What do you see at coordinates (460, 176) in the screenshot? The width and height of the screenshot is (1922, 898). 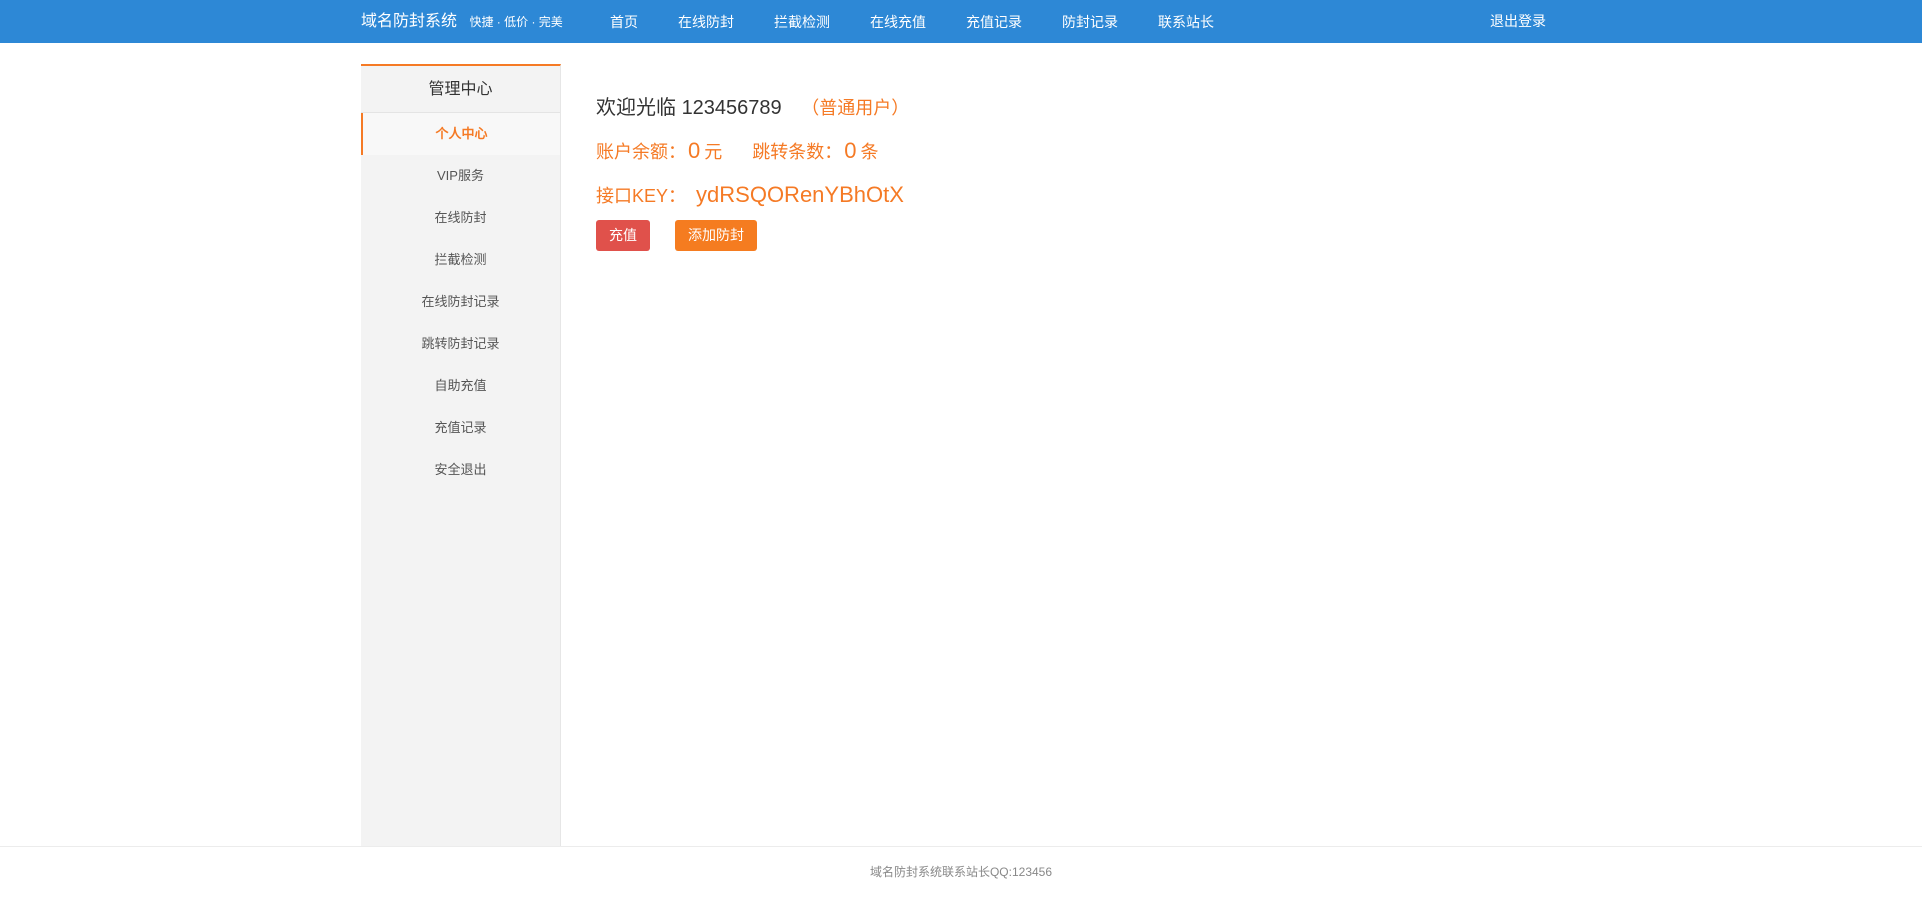 I see `sidebar-item-vip-service: VIP服务` at bounding box center [460, 176].